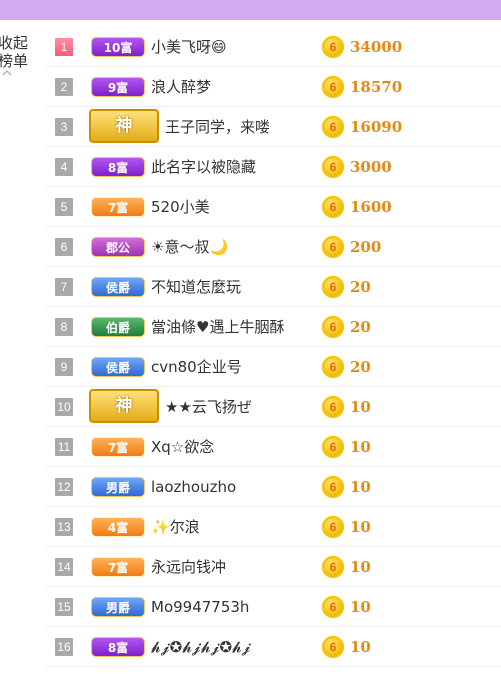  What do you see at coordinates (180, 207) in the screenshot?
I see `user-name: 520小美` at bounding box center [180, 207].